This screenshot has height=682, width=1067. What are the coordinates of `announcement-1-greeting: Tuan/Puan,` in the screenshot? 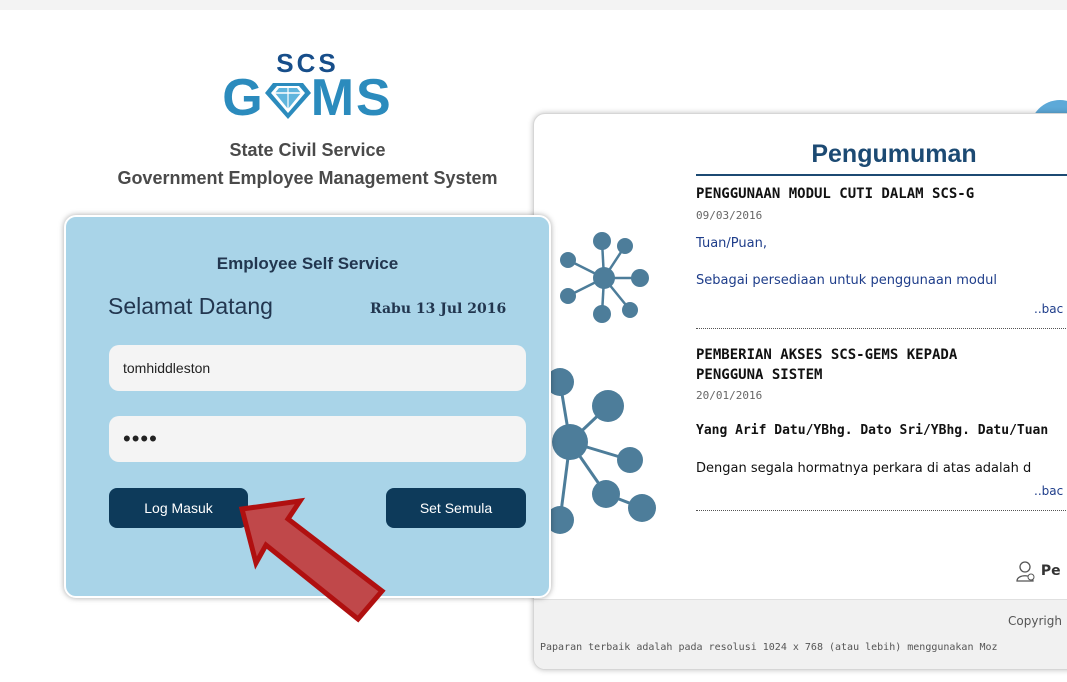 It's located at (731, 243).